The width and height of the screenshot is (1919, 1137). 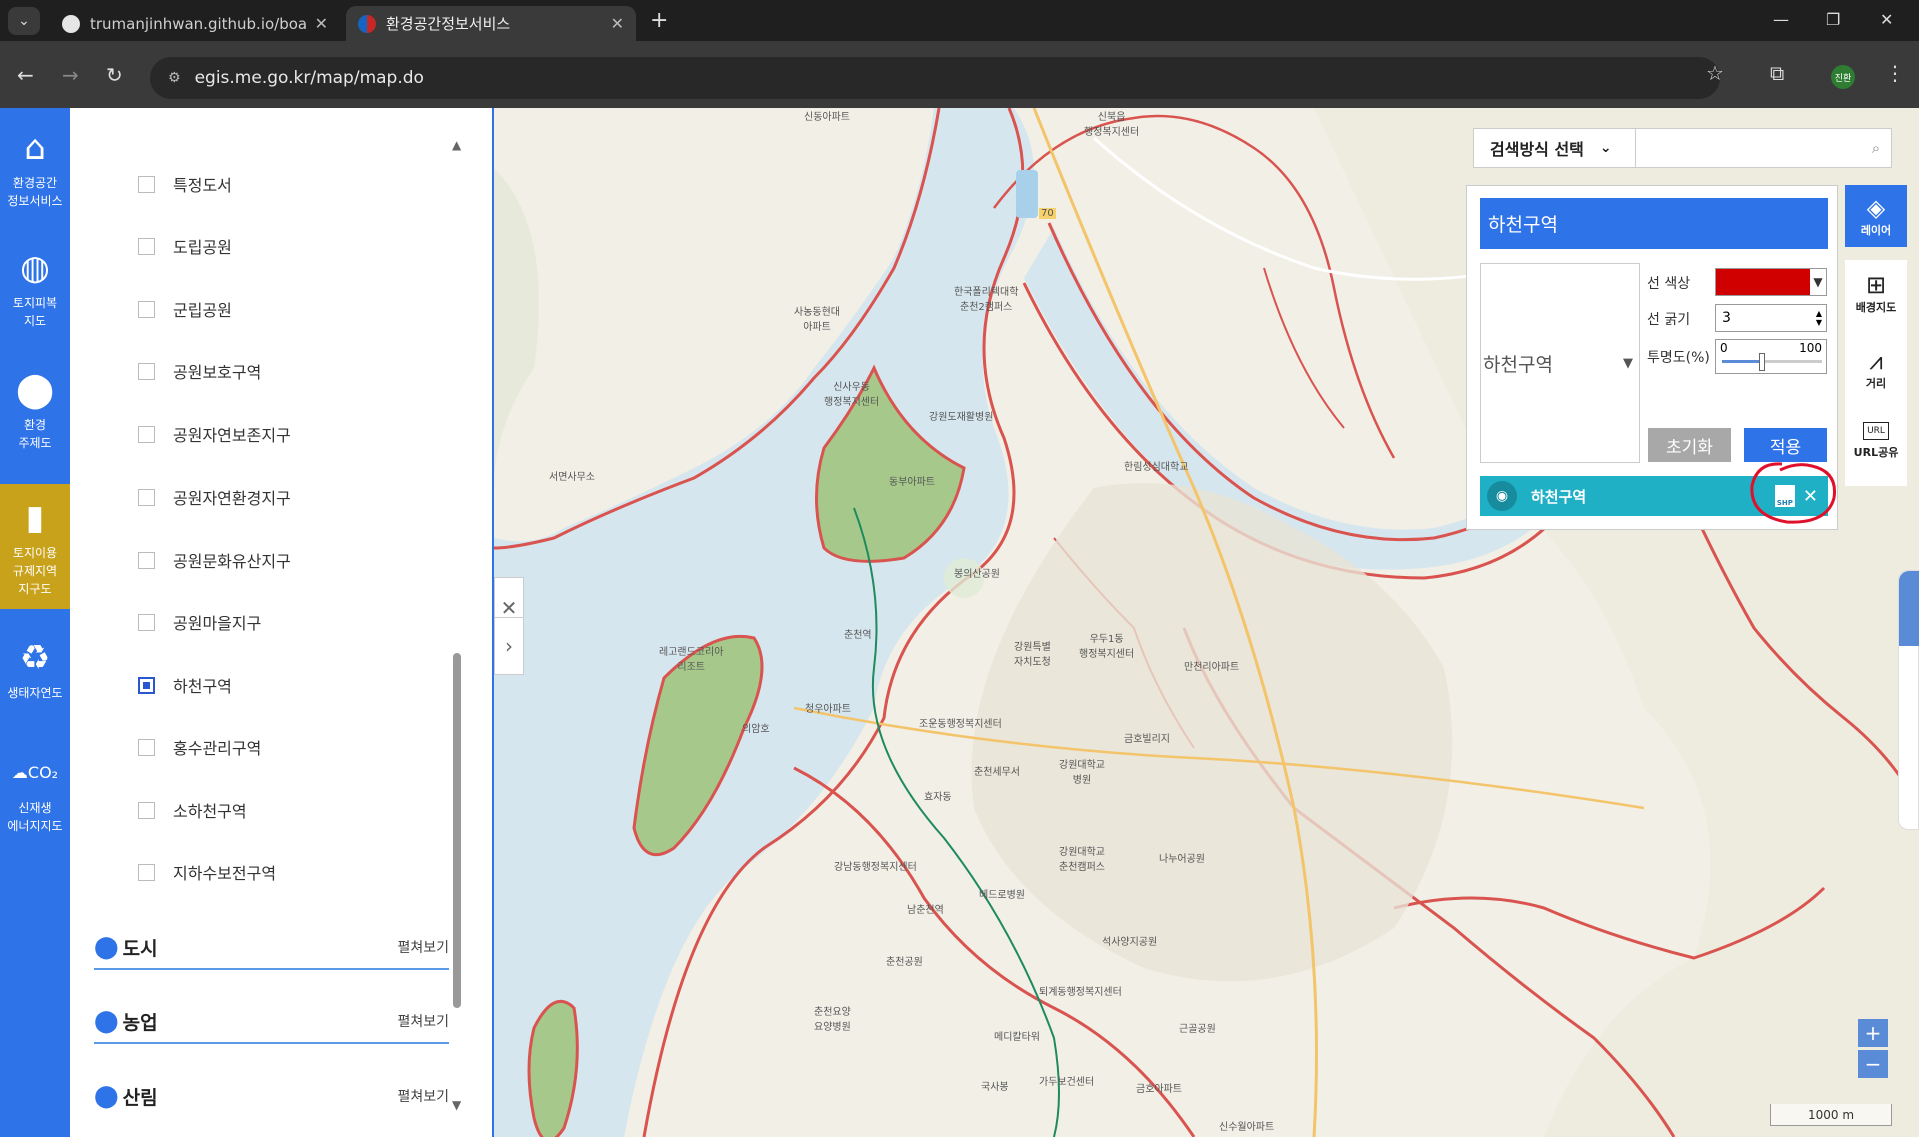 I want to click on layer-checkbox-row: 도립공원, so click(x=185, y=246).